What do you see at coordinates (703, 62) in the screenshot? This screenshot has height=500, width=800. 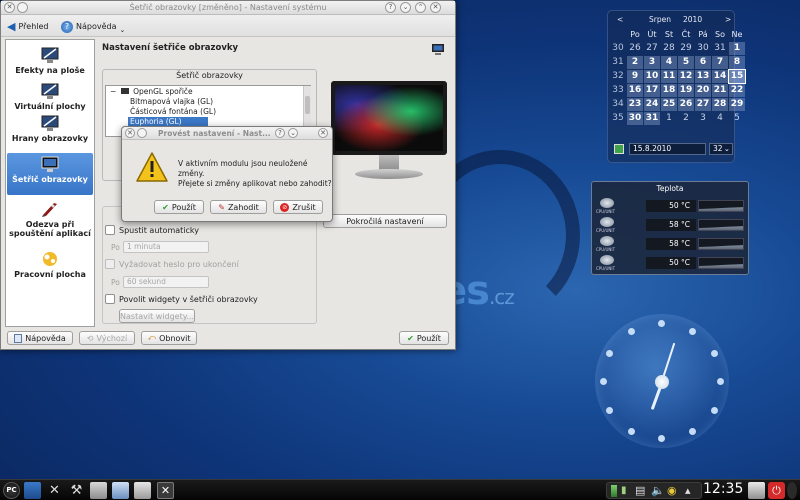 I see `calendar-day: 6` at bounding box center [703, 62].